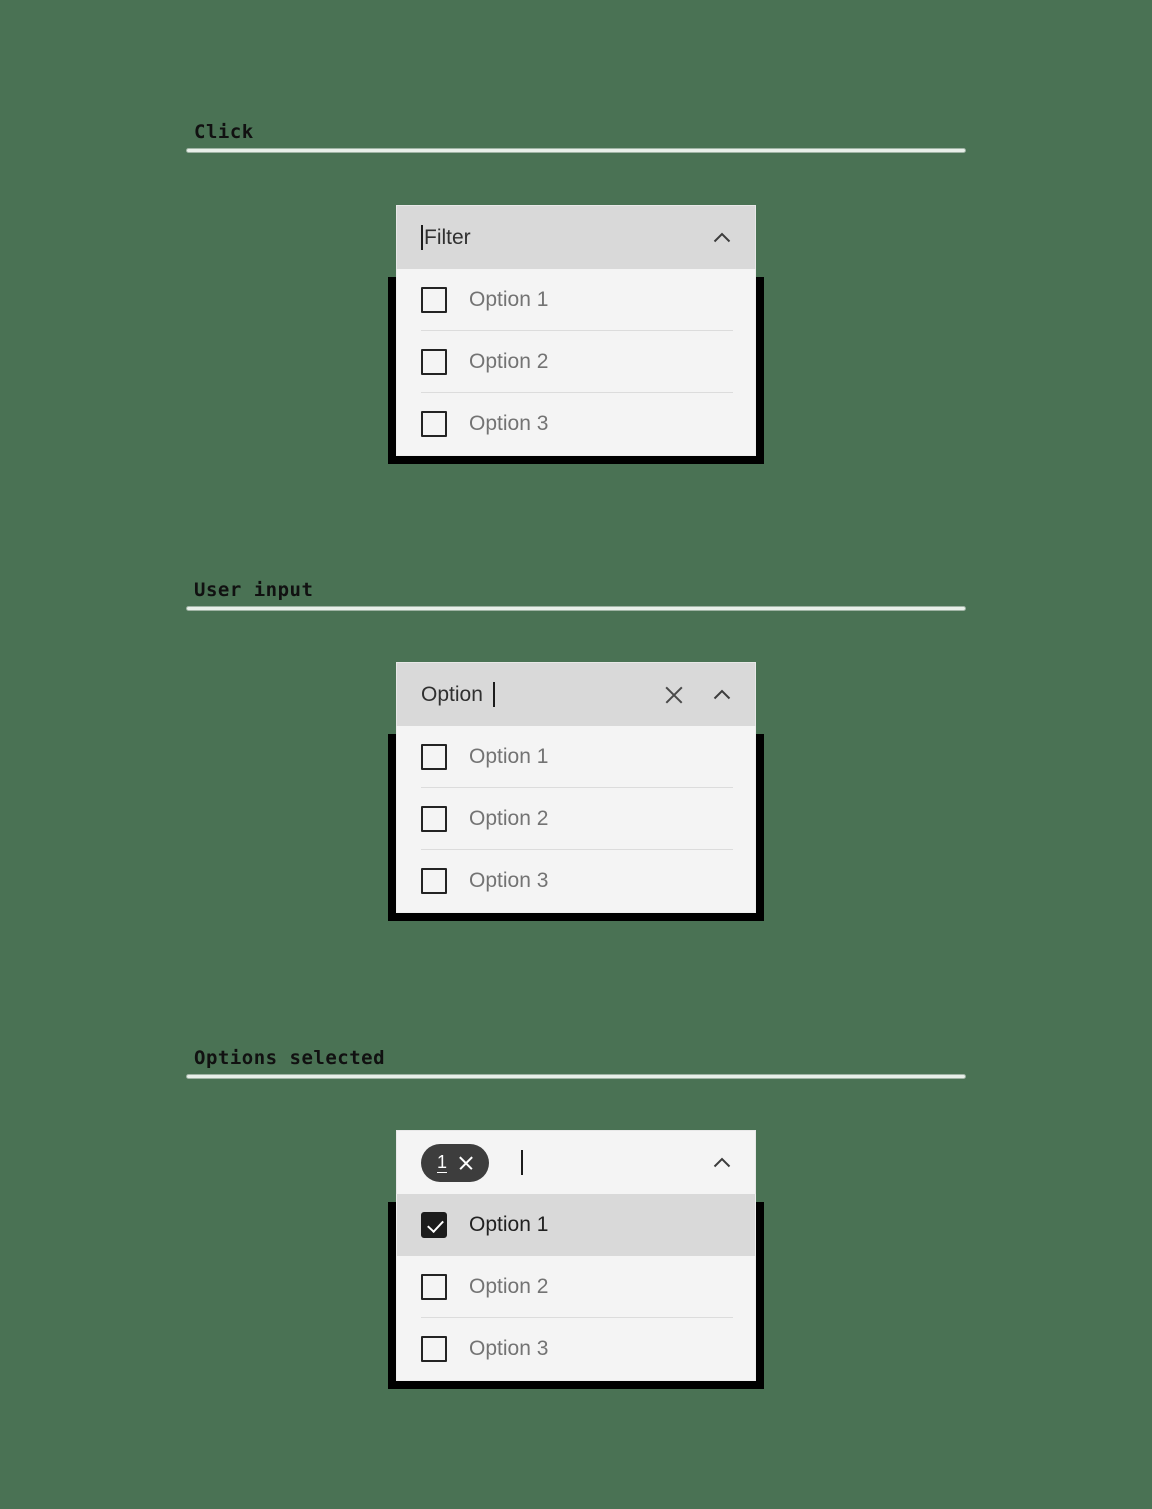 The image size is (1152, 1509). I want to click on dropdown-input: 1, so click(565, 1162).